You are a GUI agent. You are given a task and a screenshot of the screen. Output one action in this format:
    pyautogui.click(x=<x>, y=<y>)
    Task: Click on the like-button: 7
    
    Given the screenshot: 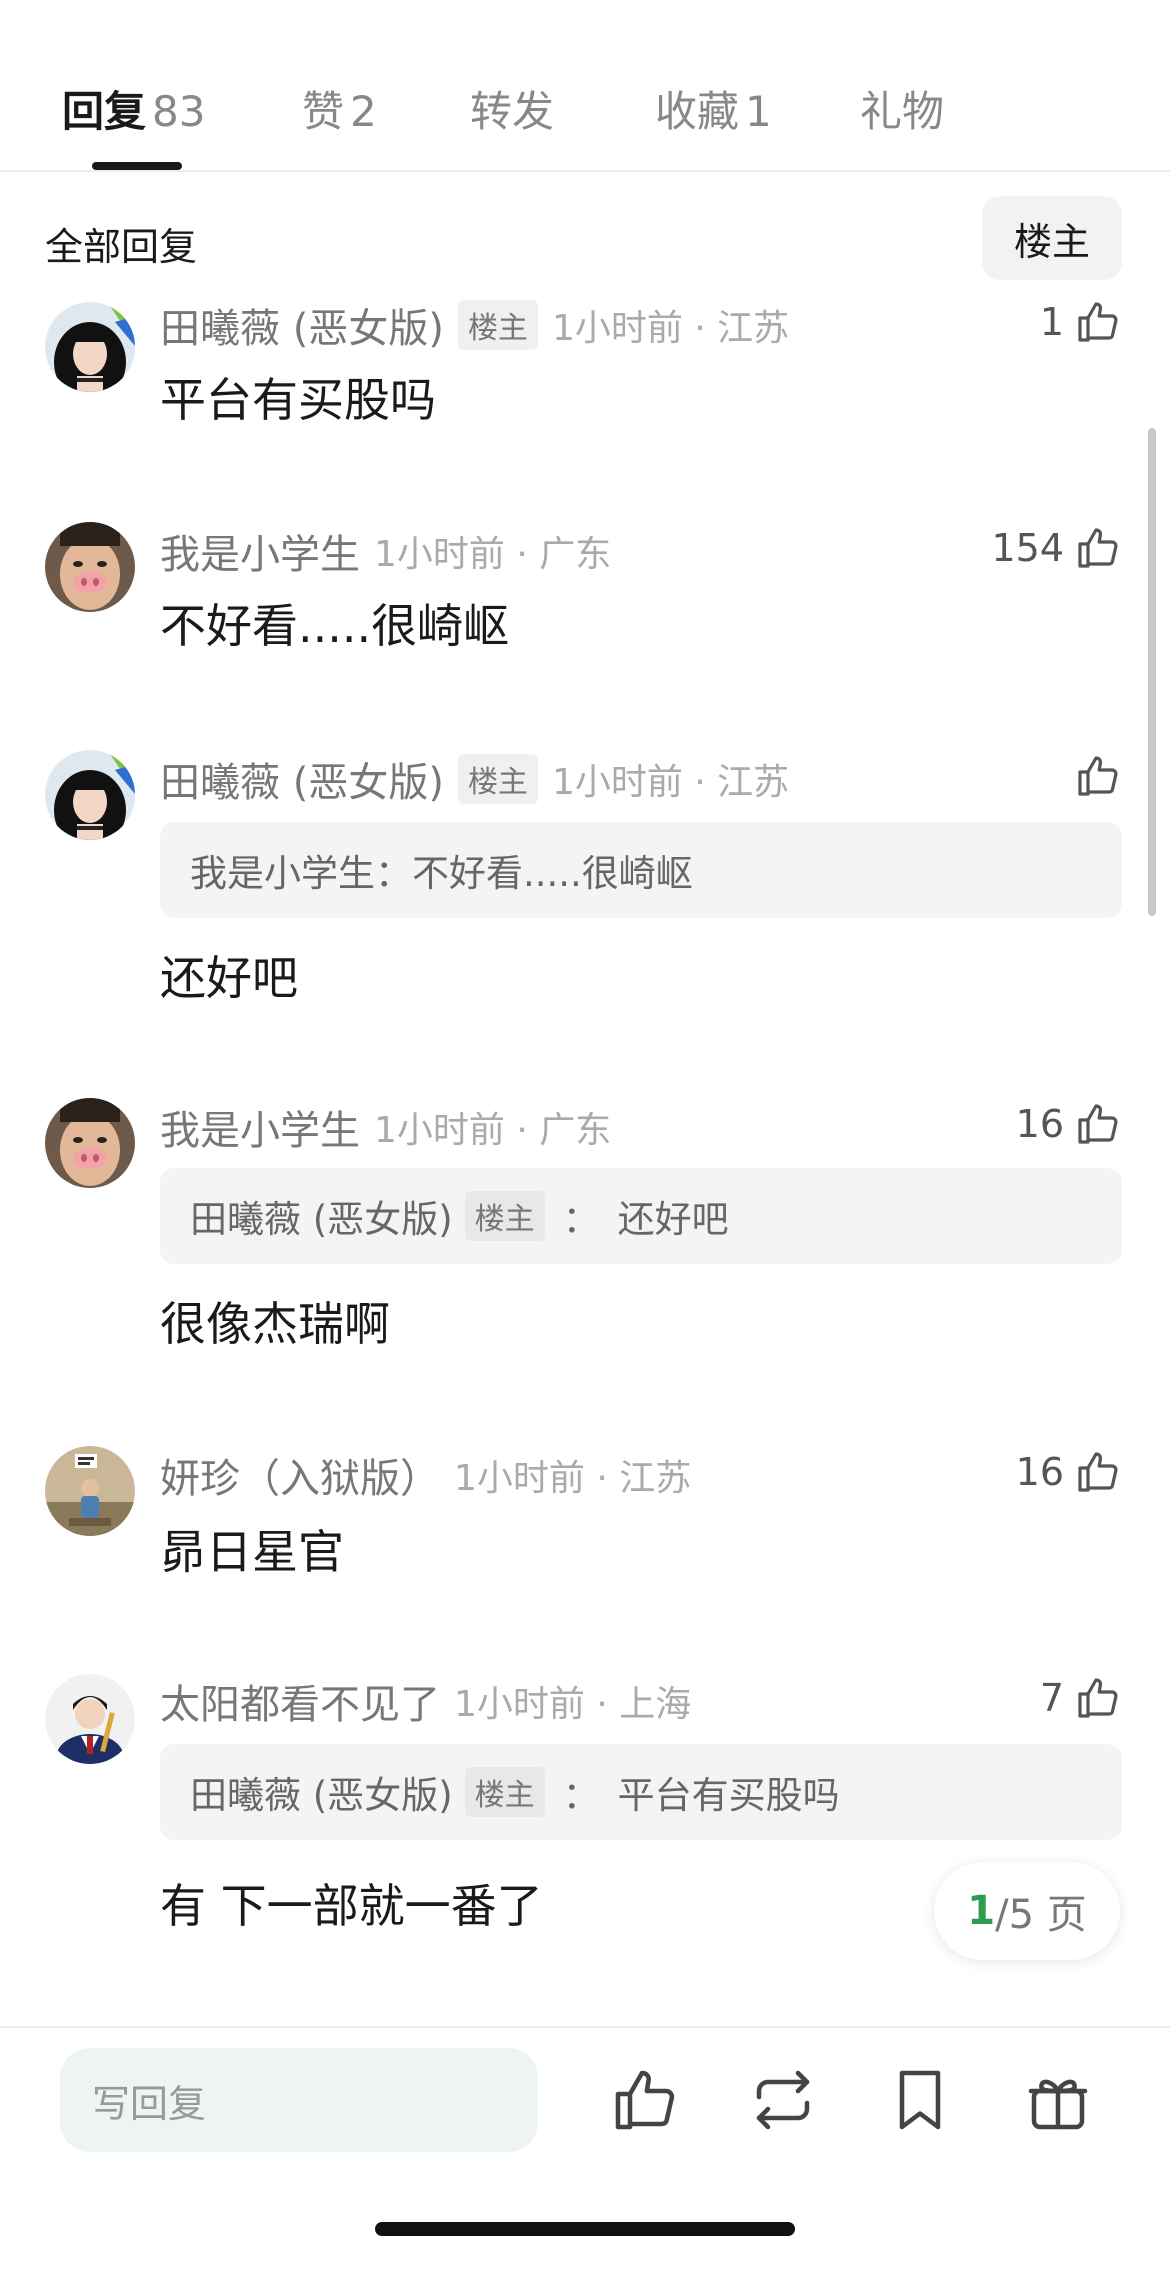 What is the action you would take?
    pyautogui.click(x=1081, y=1698)
    